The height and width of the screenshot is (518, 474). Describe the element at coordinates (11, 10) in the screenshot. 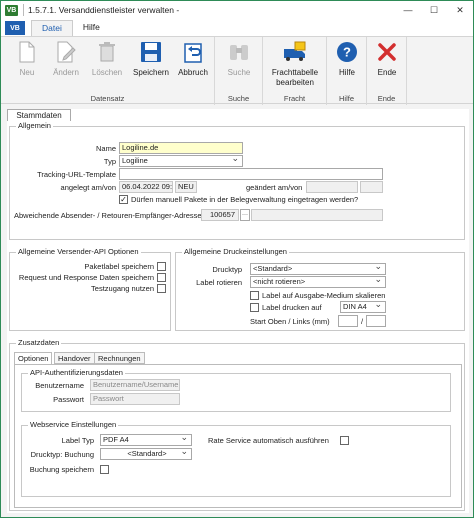

I see `app-icon: VB` at that location.